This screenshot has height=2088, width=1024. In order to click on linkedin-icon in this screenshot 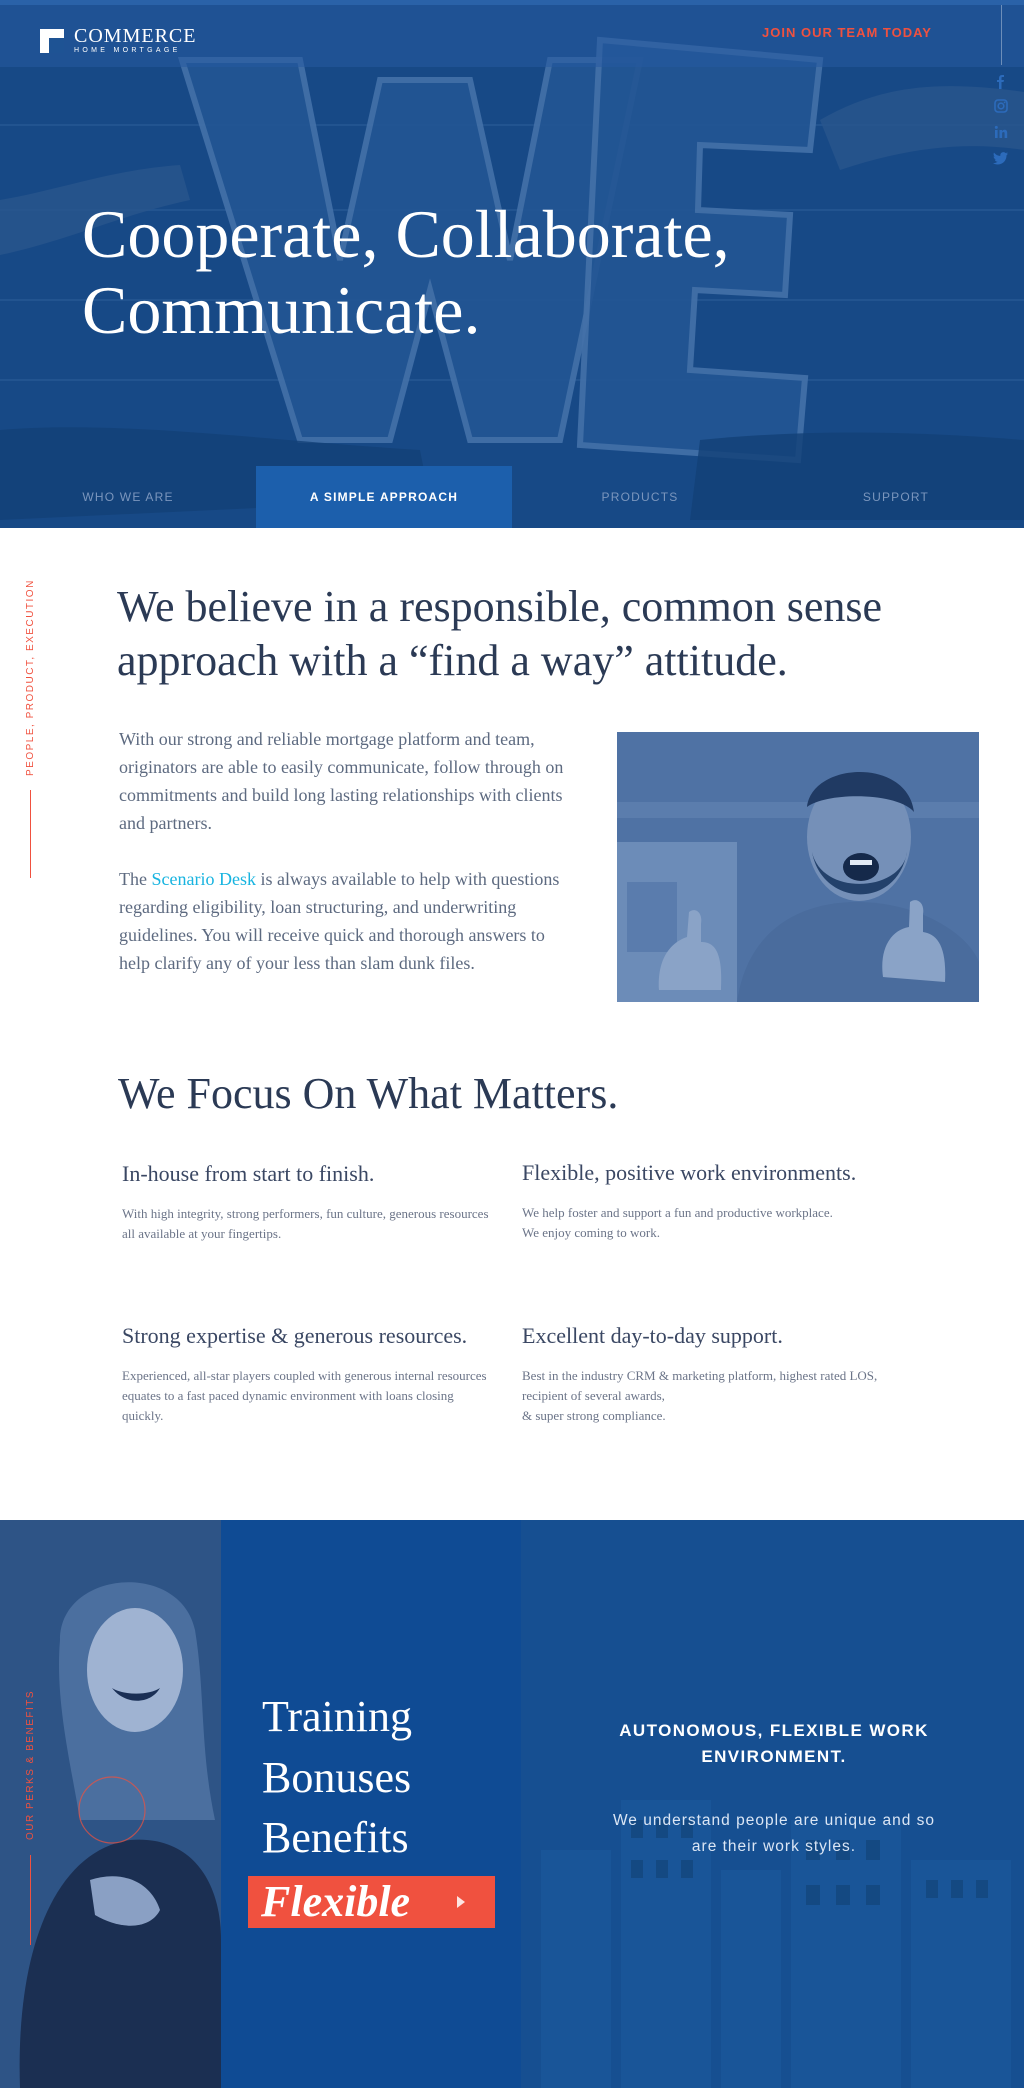, I will do `click(1001, 132)`.